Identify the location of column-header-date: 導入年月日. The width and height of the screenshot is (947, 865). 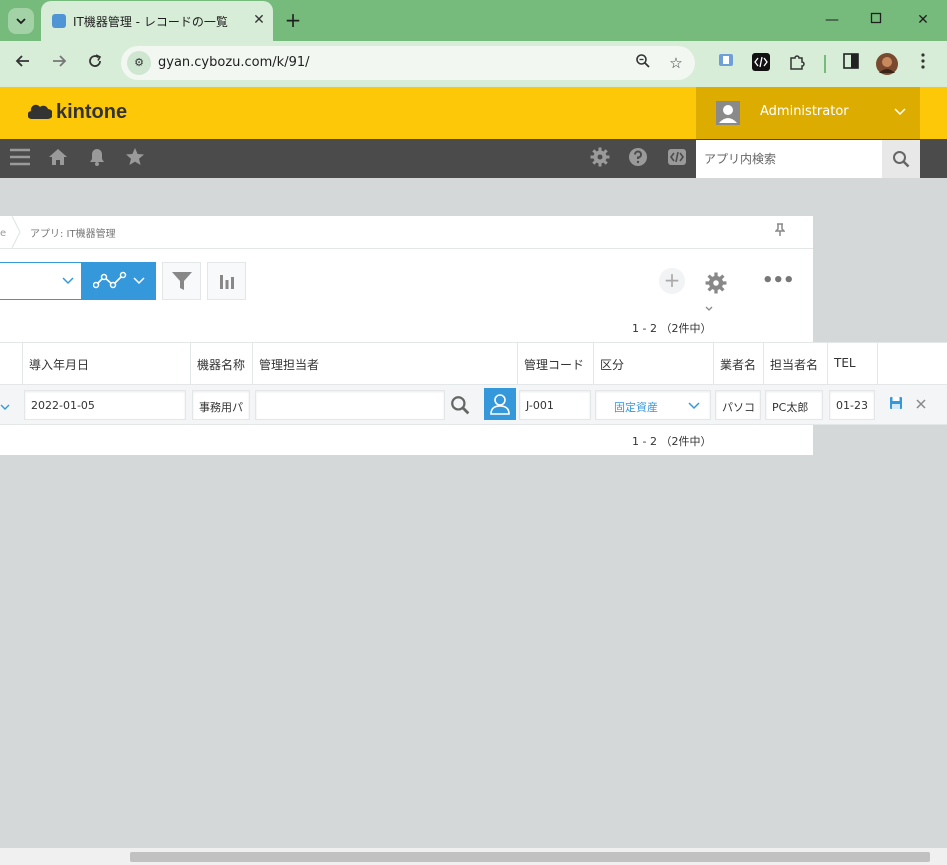
(106, 363).